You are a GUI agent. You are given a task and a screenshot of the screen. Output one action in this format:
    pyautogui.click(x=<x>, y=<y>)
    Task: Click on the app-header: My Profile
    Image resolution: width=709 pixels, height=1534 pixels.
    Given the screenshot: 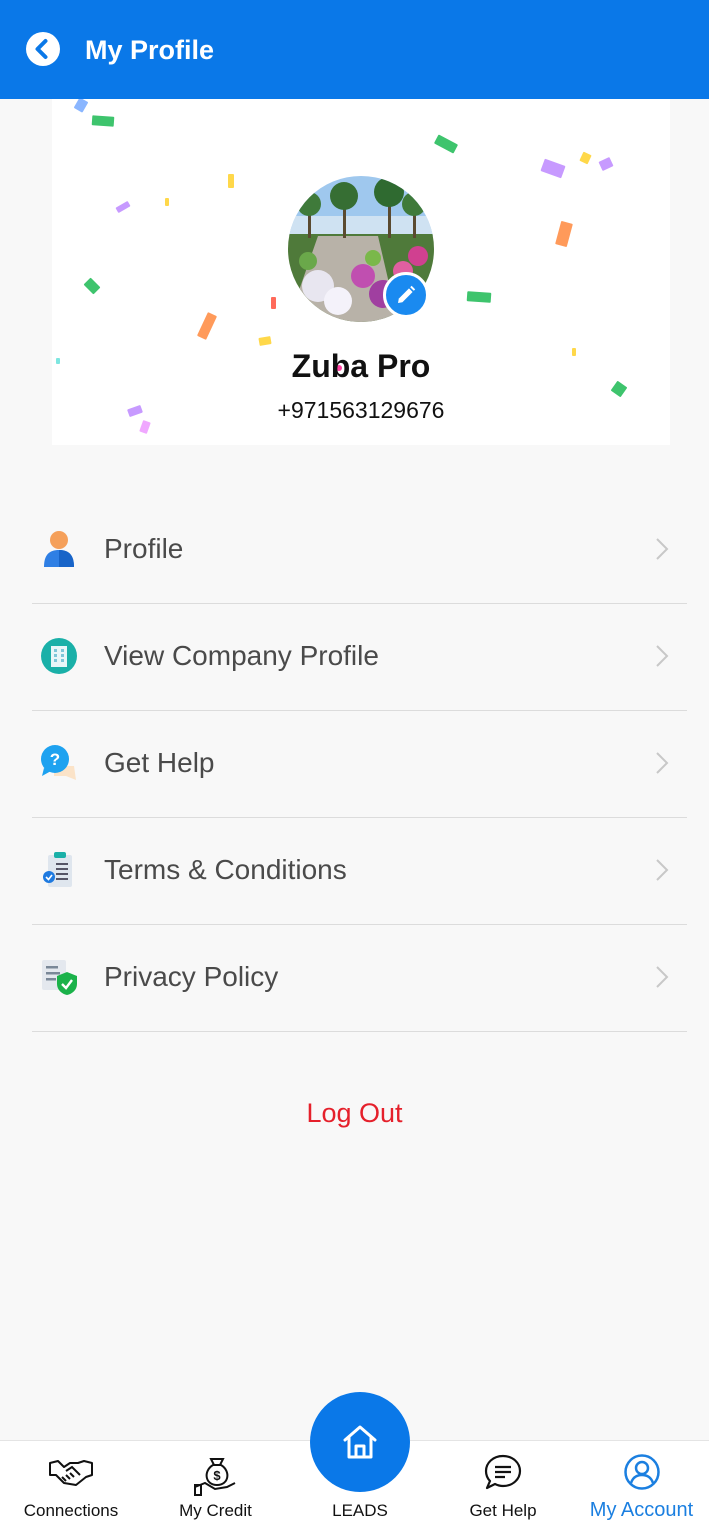 What is the action you would take?
    pyautogui.click(x=354, y=49)
    